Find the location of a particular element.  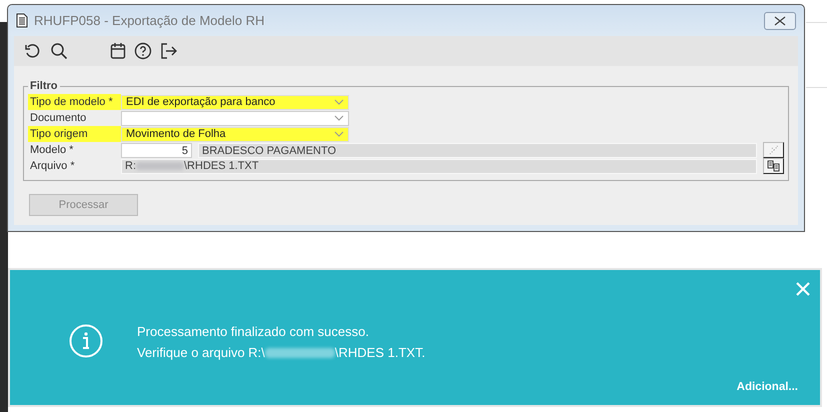

field-label: Tipo de modelo * is located at coordinates (74, 102).